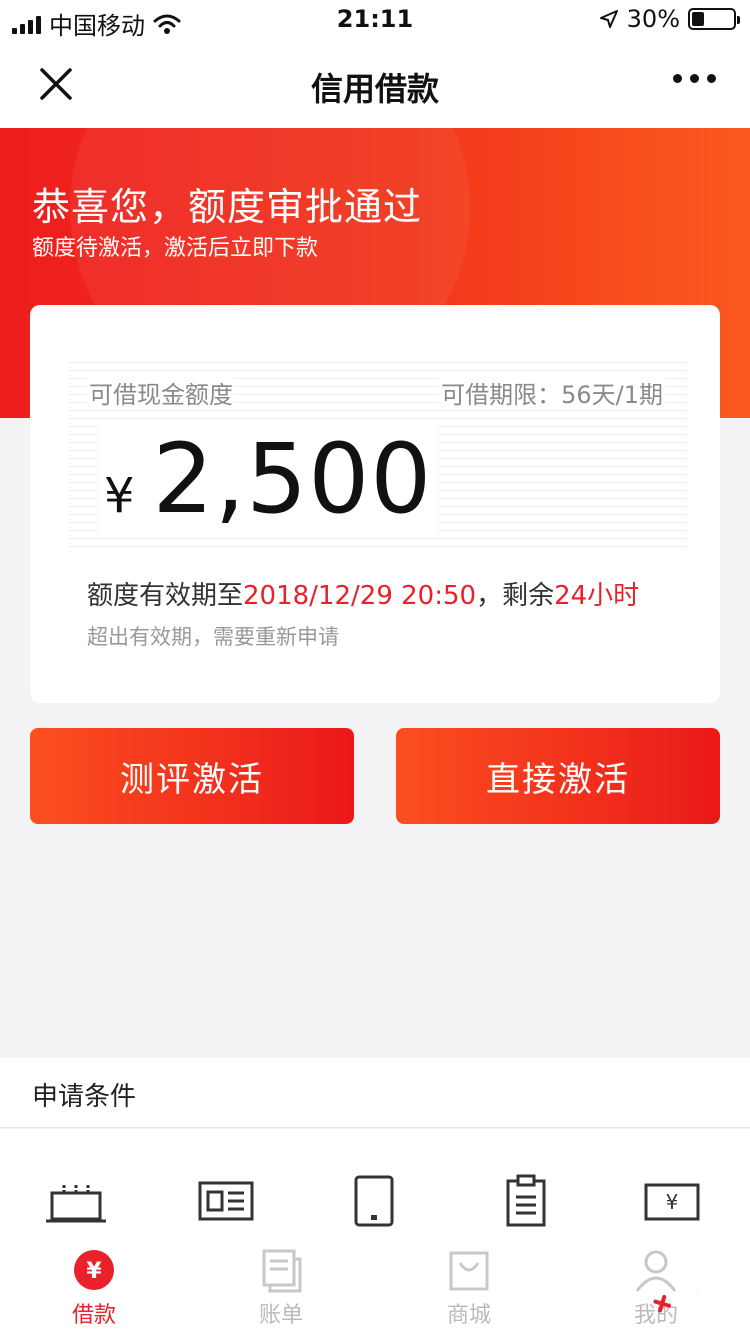 This screenshot has width=750, height=1334. I want to click on shop-bag-icon, so click(469, 1271).